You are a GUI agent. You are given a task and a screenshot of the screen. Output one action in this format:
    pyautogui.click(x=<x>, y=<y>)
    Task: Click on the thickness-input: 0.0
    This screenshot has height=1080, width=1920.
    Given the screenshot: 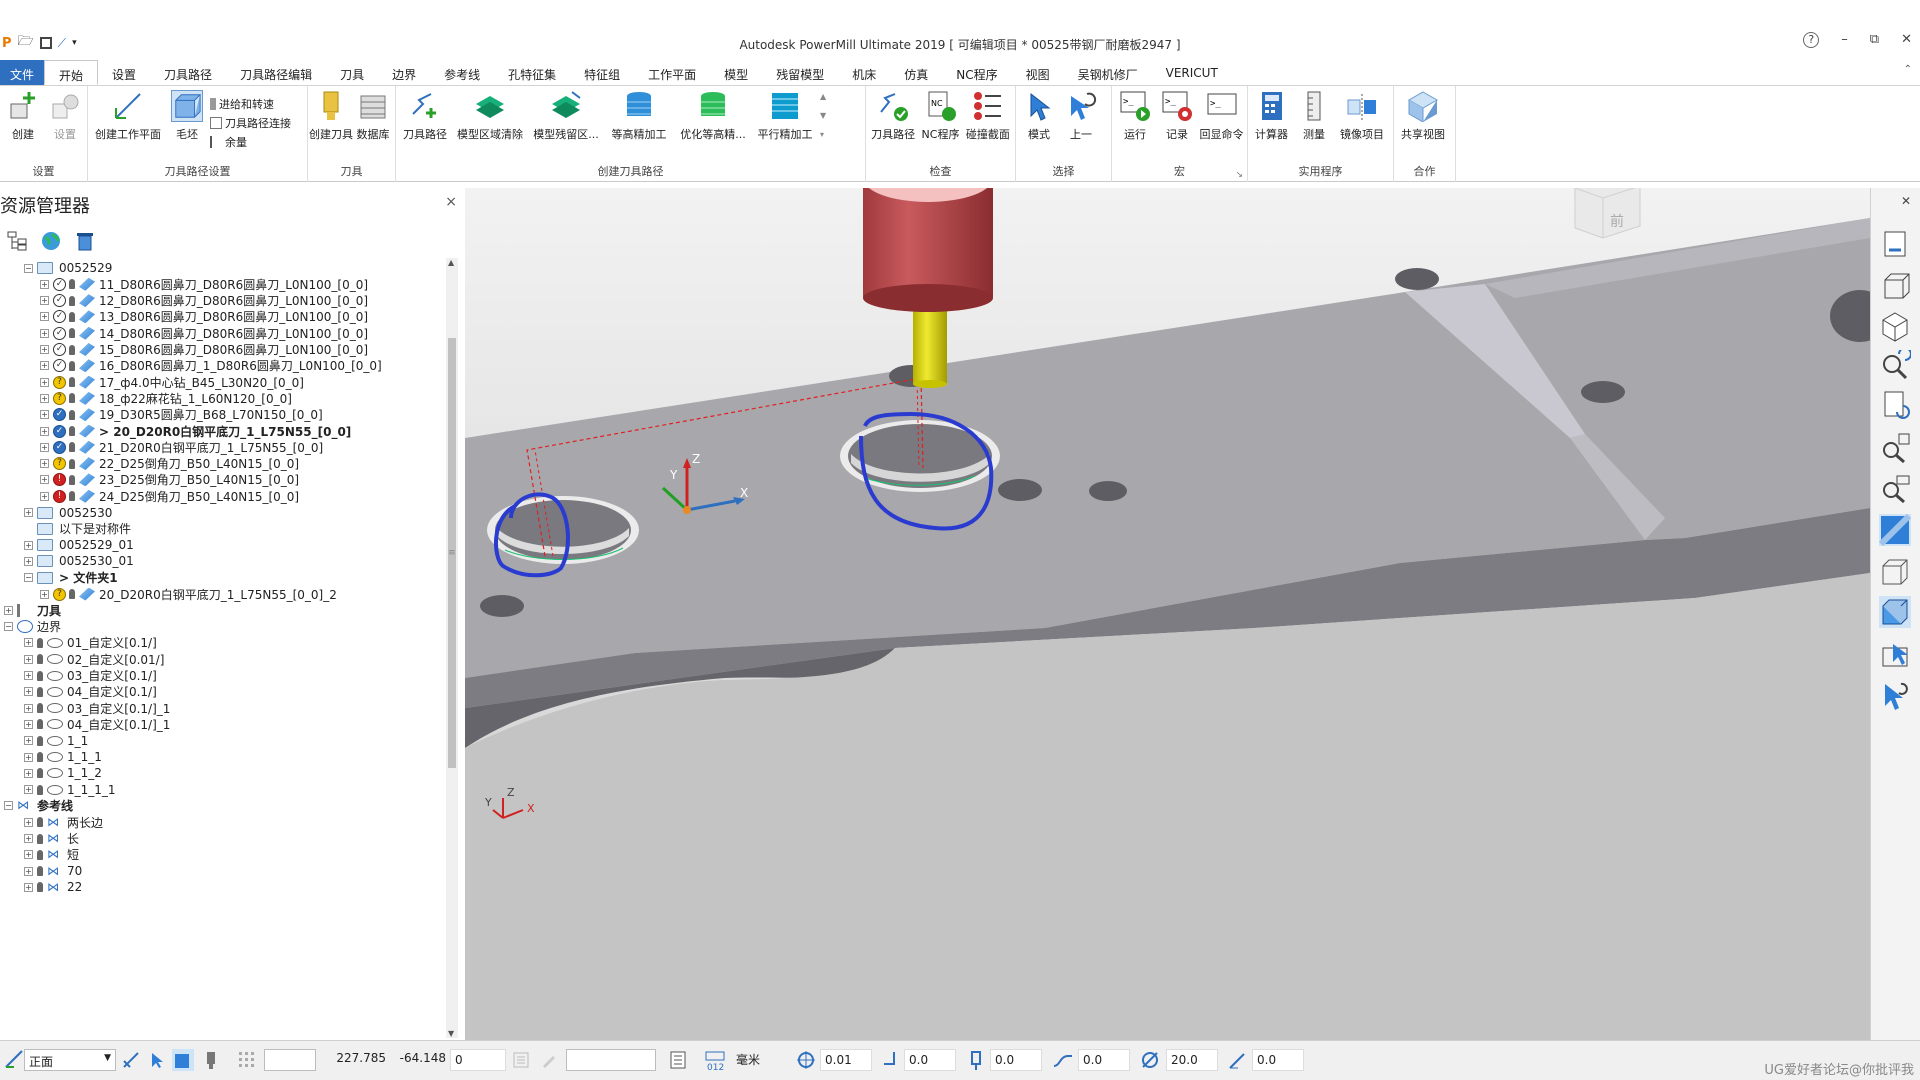 What is the action you would take?
    pyautogui.click(x=930, y=1060)
    